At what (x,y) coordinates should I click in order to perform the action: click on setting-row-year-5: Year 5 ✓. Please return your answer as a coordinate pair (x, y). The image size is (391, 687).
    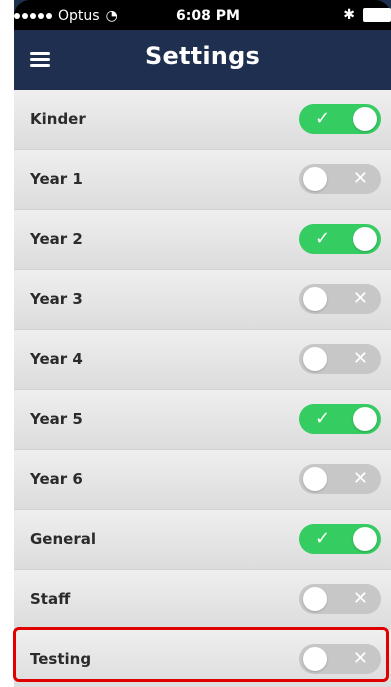
    Looking at the image, I should click on (202, 420).